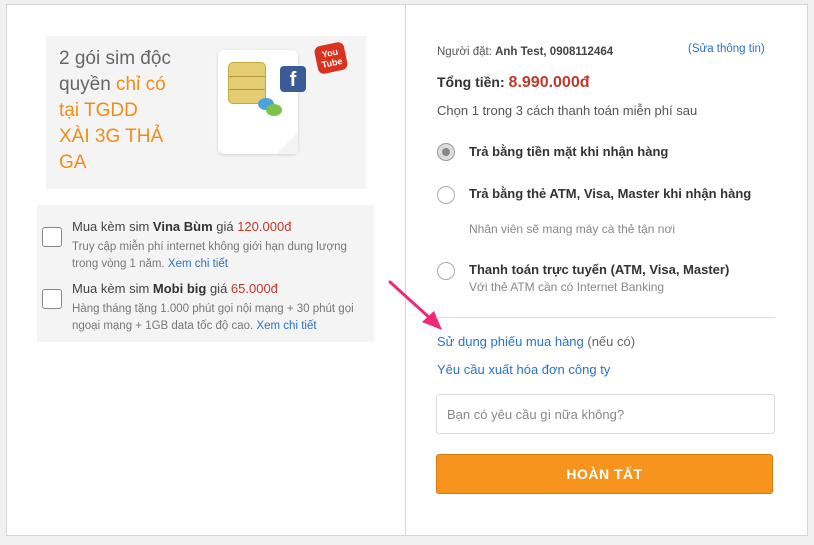 This screenshot has width=814, height=545. I want to click on promo-highlight-only: chỉ có, so click(141, 84).